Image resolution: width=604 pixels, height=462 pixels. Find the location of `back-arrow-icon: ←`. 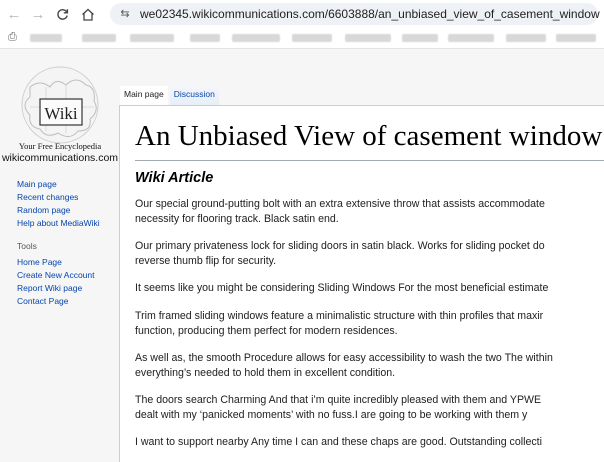

back-arrow-icon: ← is located at coordinates (14, 14).